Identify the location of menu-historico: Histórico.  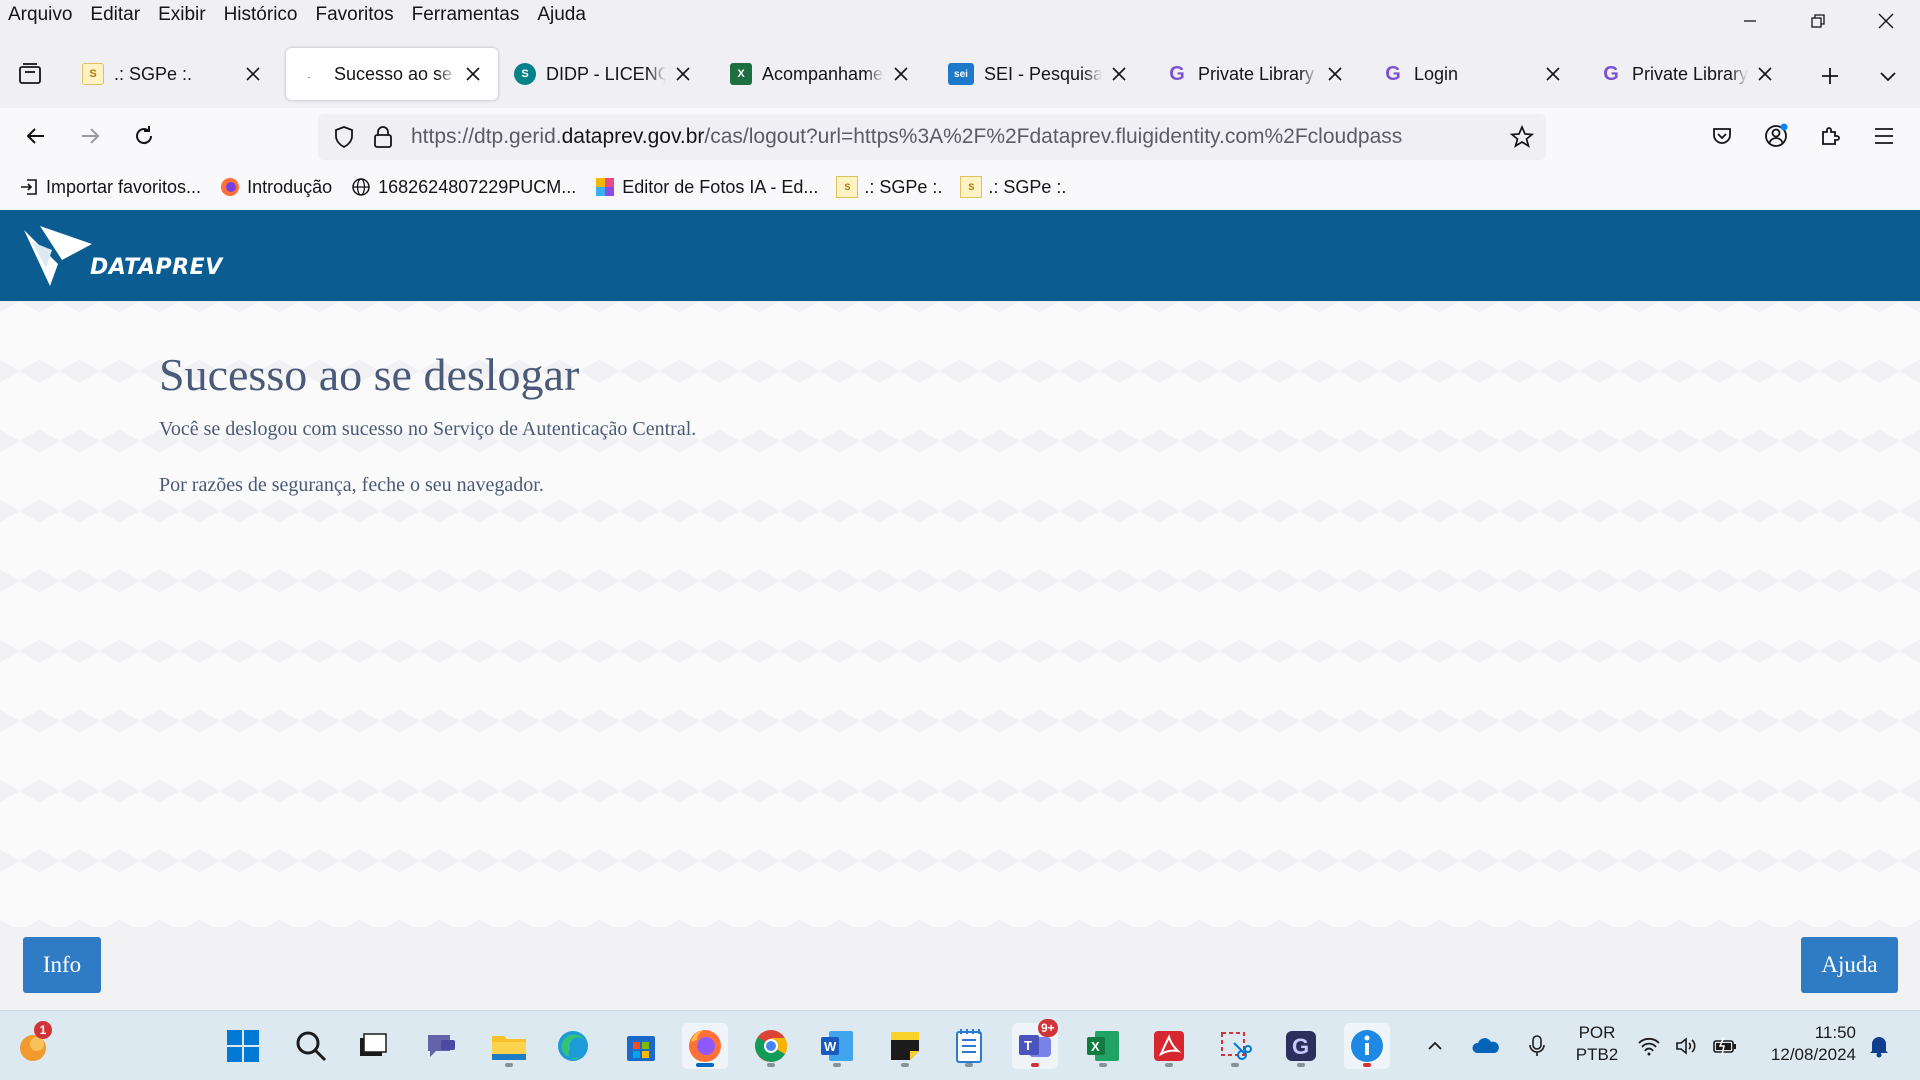
(261, 15).